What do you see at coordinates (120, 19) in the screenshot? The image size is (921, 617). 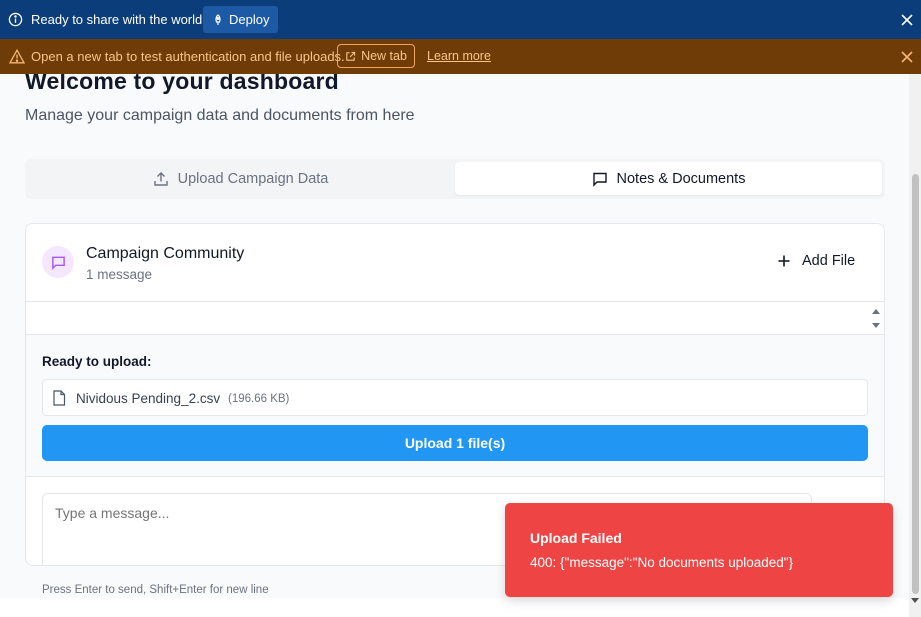 I see `deploy-banner-message: Ready to share with the world?` at bounding box center [120, 19].